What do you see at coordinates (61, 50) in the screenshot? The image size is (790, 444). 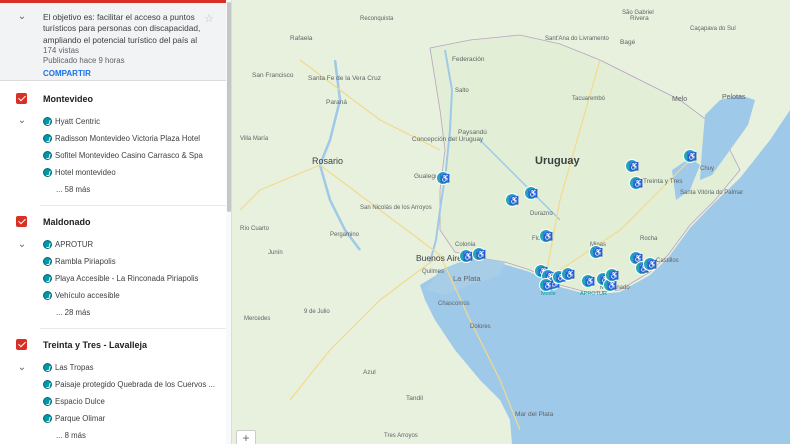 I see `views-count: 174 vistas` at bounding box center [61, 50].